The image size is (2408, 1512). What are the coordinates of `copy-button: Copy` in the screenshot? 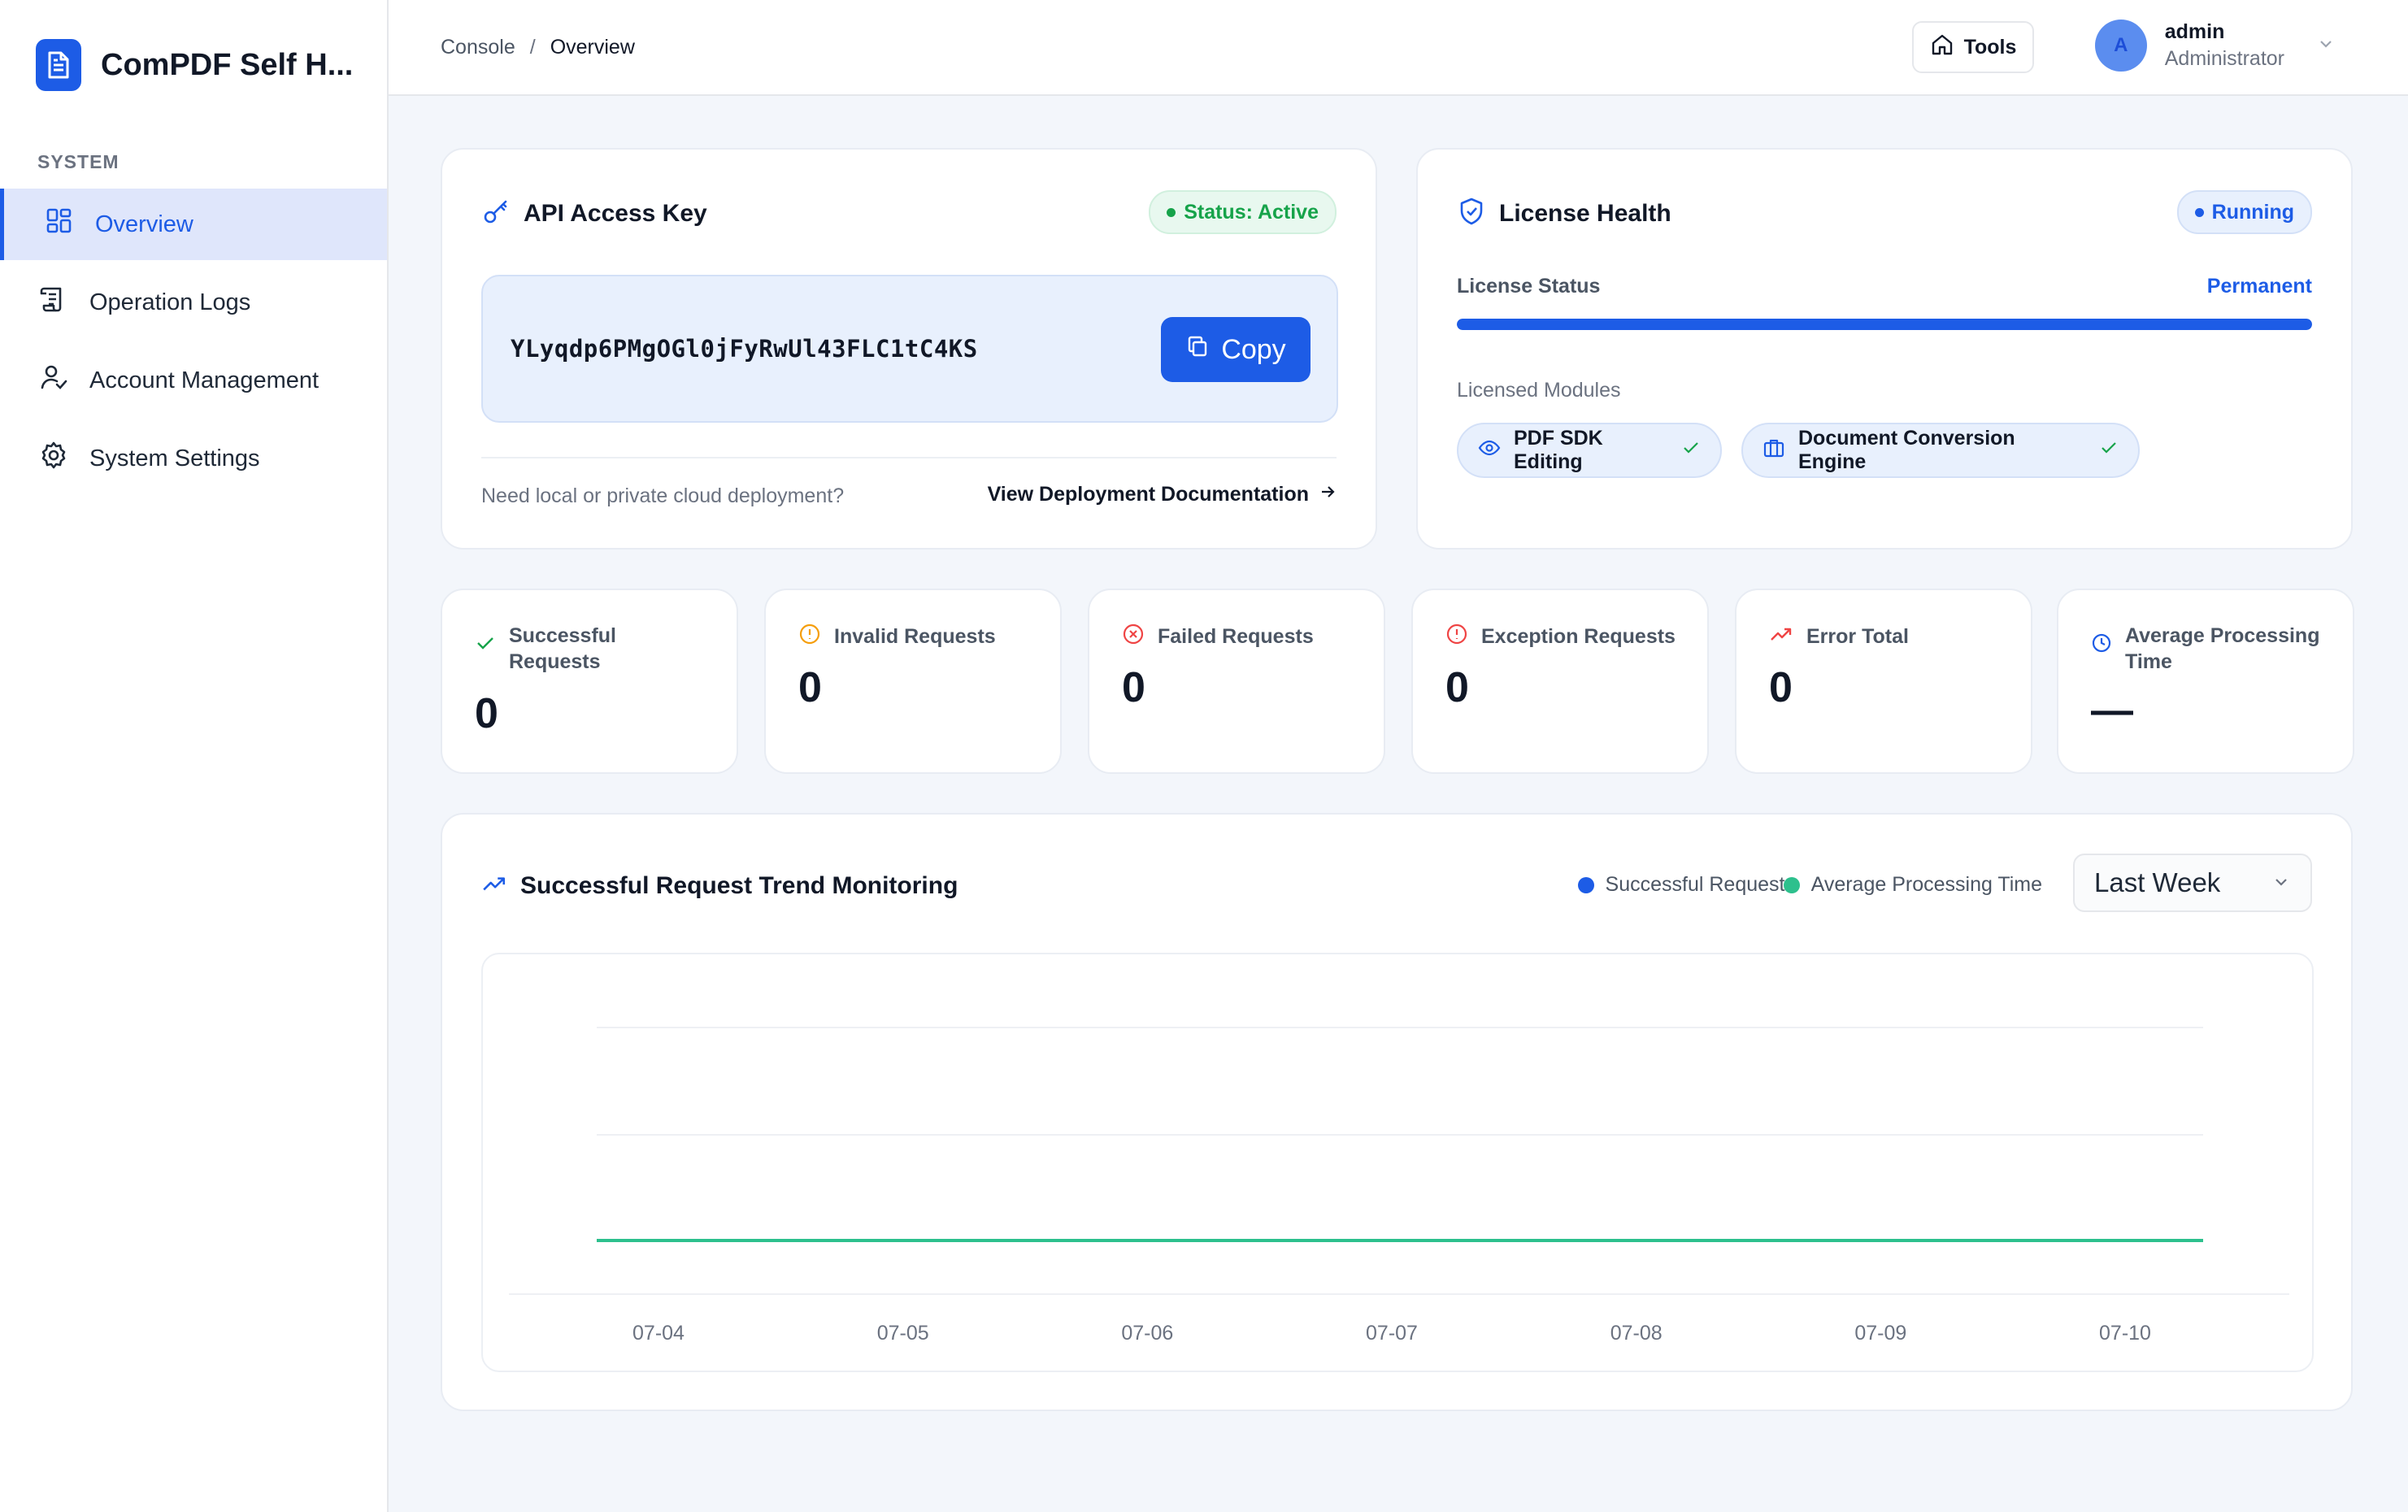 It's located at (1235, 349).